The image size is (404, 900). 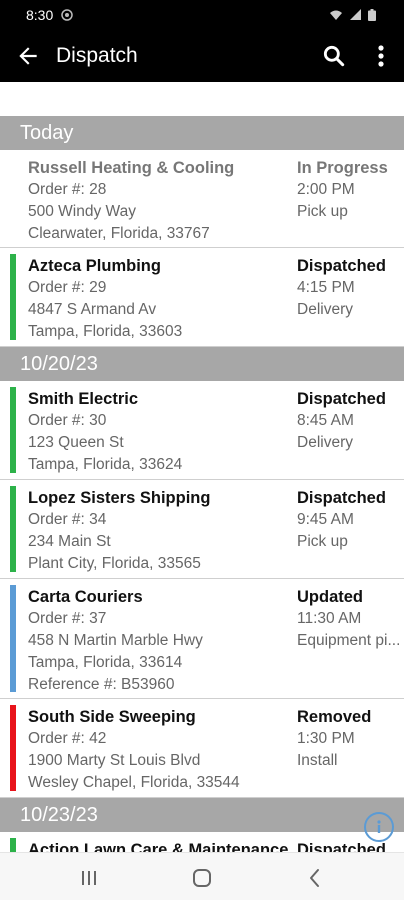 I want to click on customer-name: Action Lawn Care & Maintenance, so click(x=158, y=846).